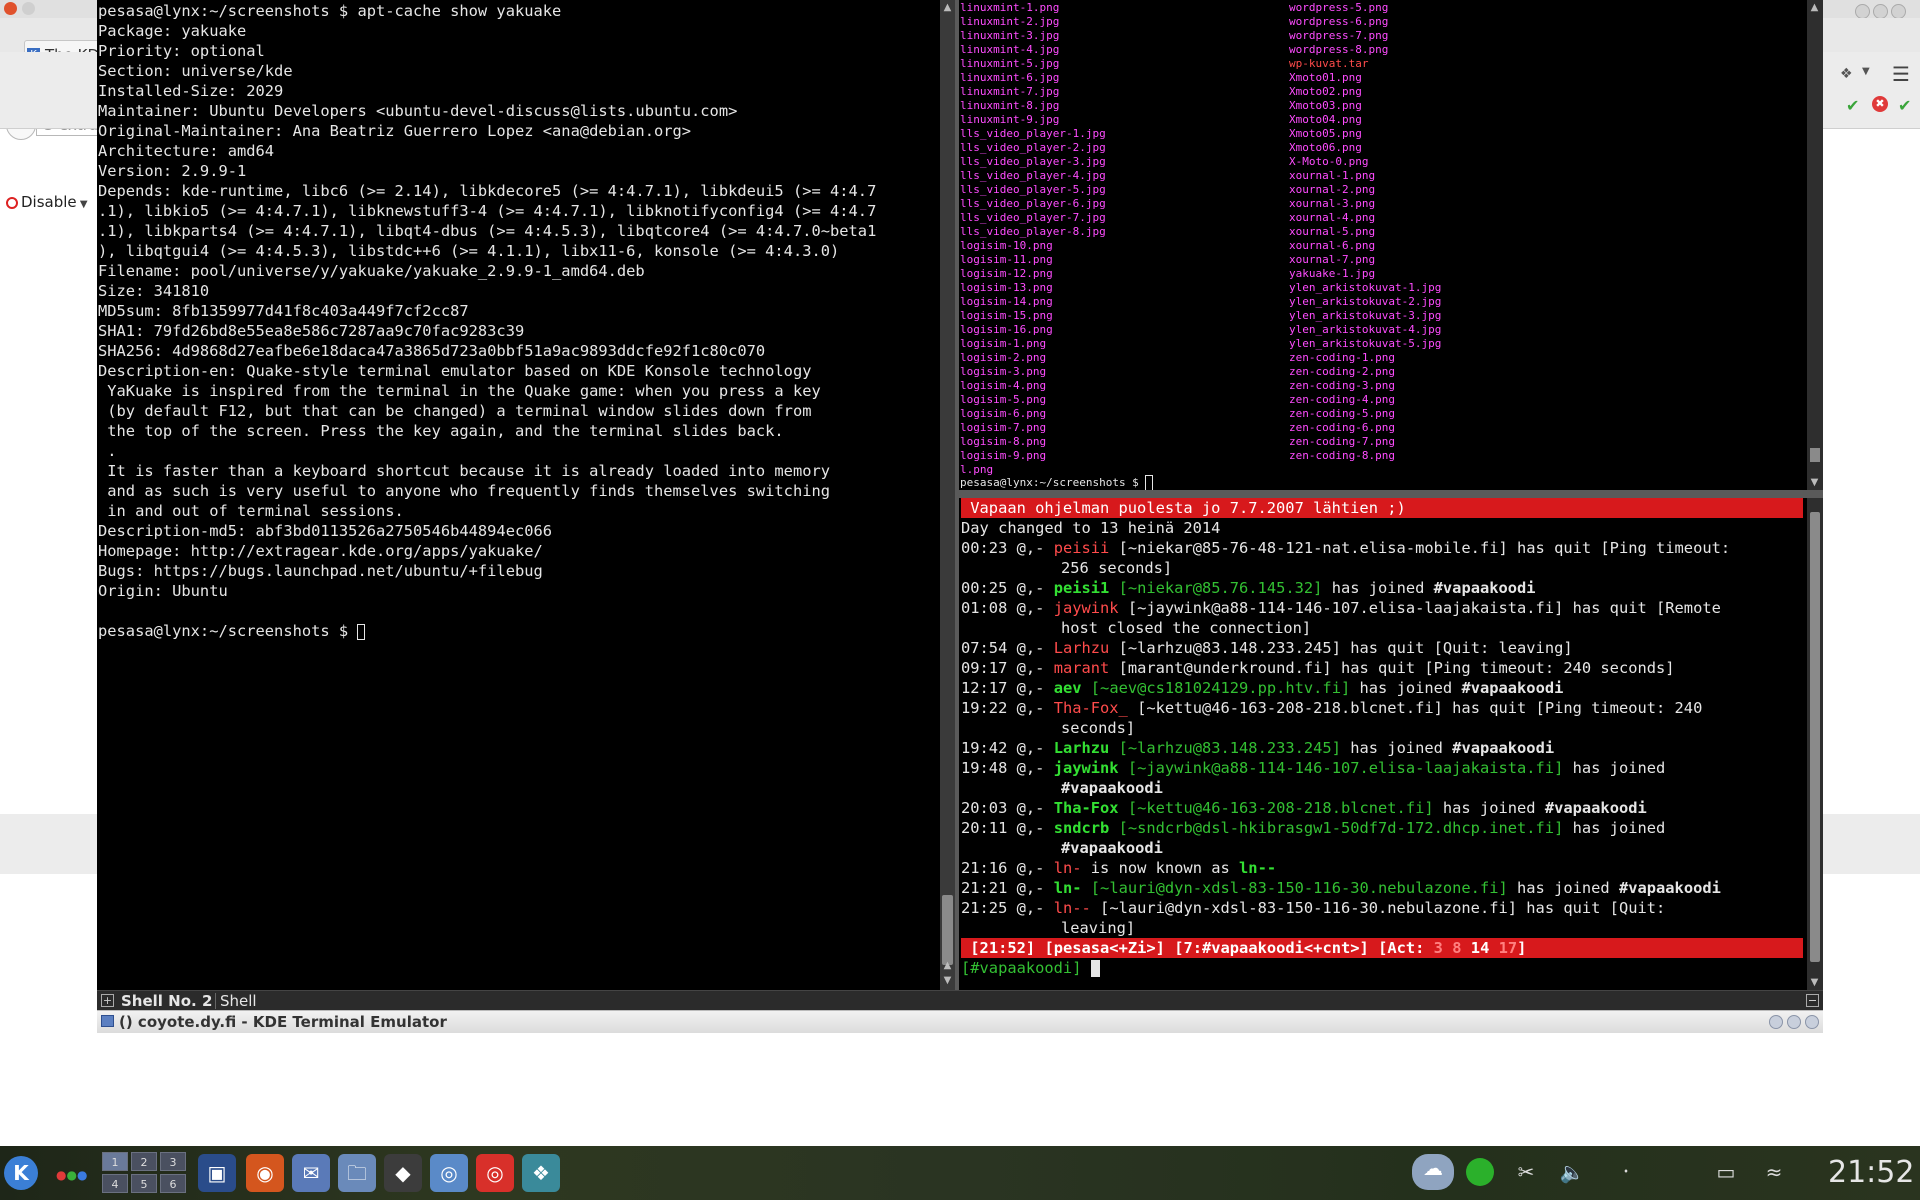  What do you see at coordinates (283, 1022) in the screenshot?
I see `window-title: () coyote.dy.fi - KDE Terminal Emulator` at bounding box center [283, 1022].